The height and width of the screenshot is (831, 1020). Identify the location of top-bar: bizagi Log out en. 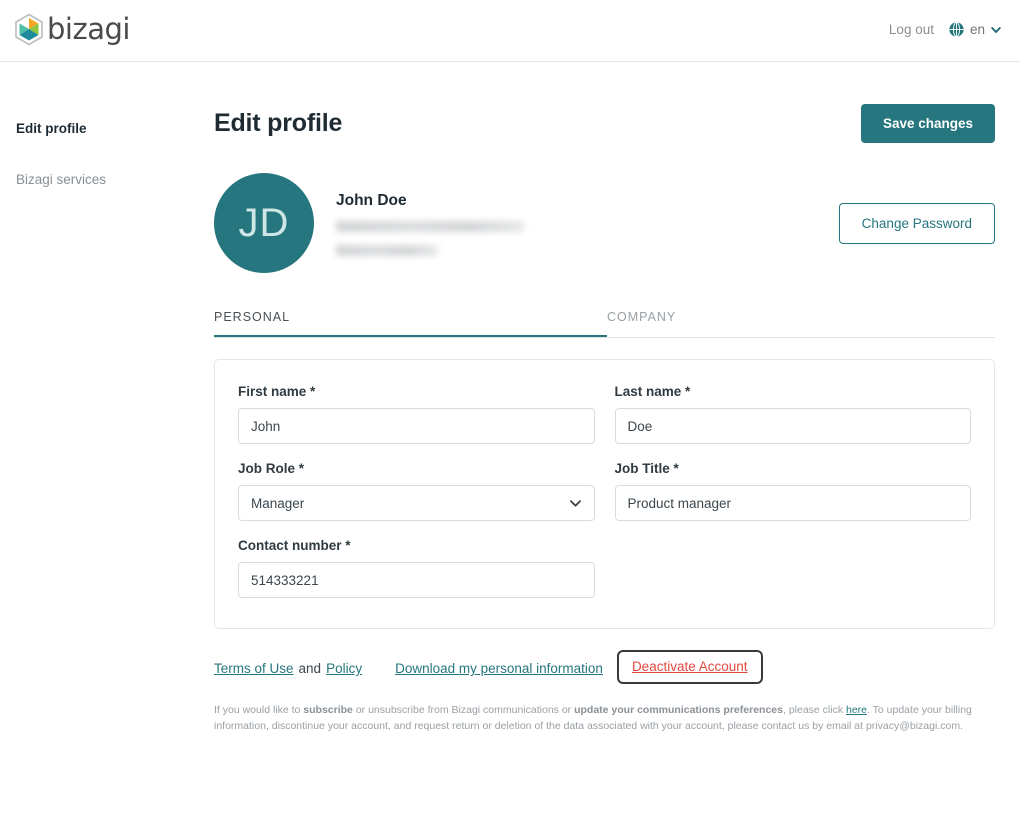
(510, 31).